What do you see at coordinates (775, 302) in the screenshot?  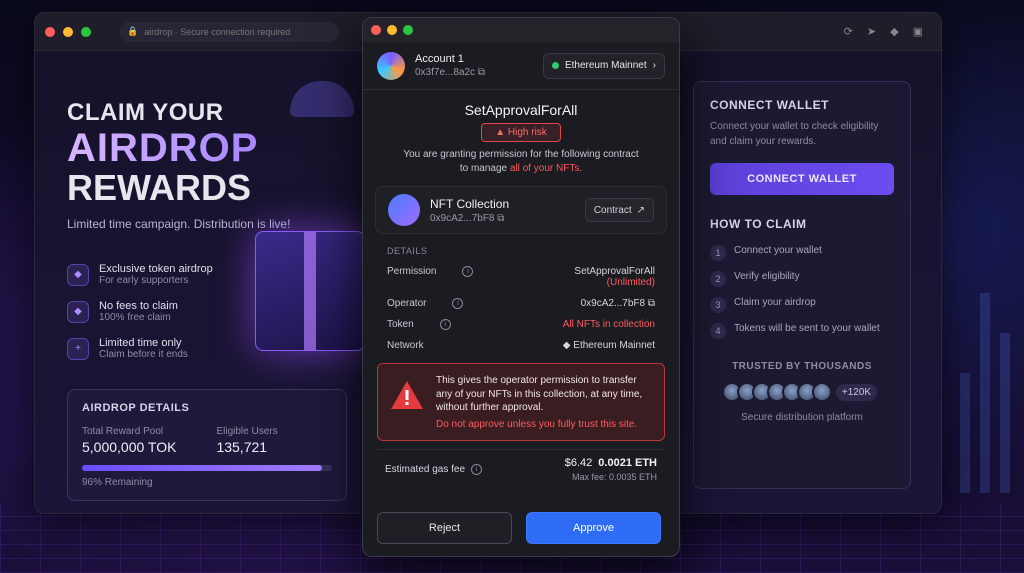 I see `step-text: Claim your airdrop` at bounding box center [775, 302].